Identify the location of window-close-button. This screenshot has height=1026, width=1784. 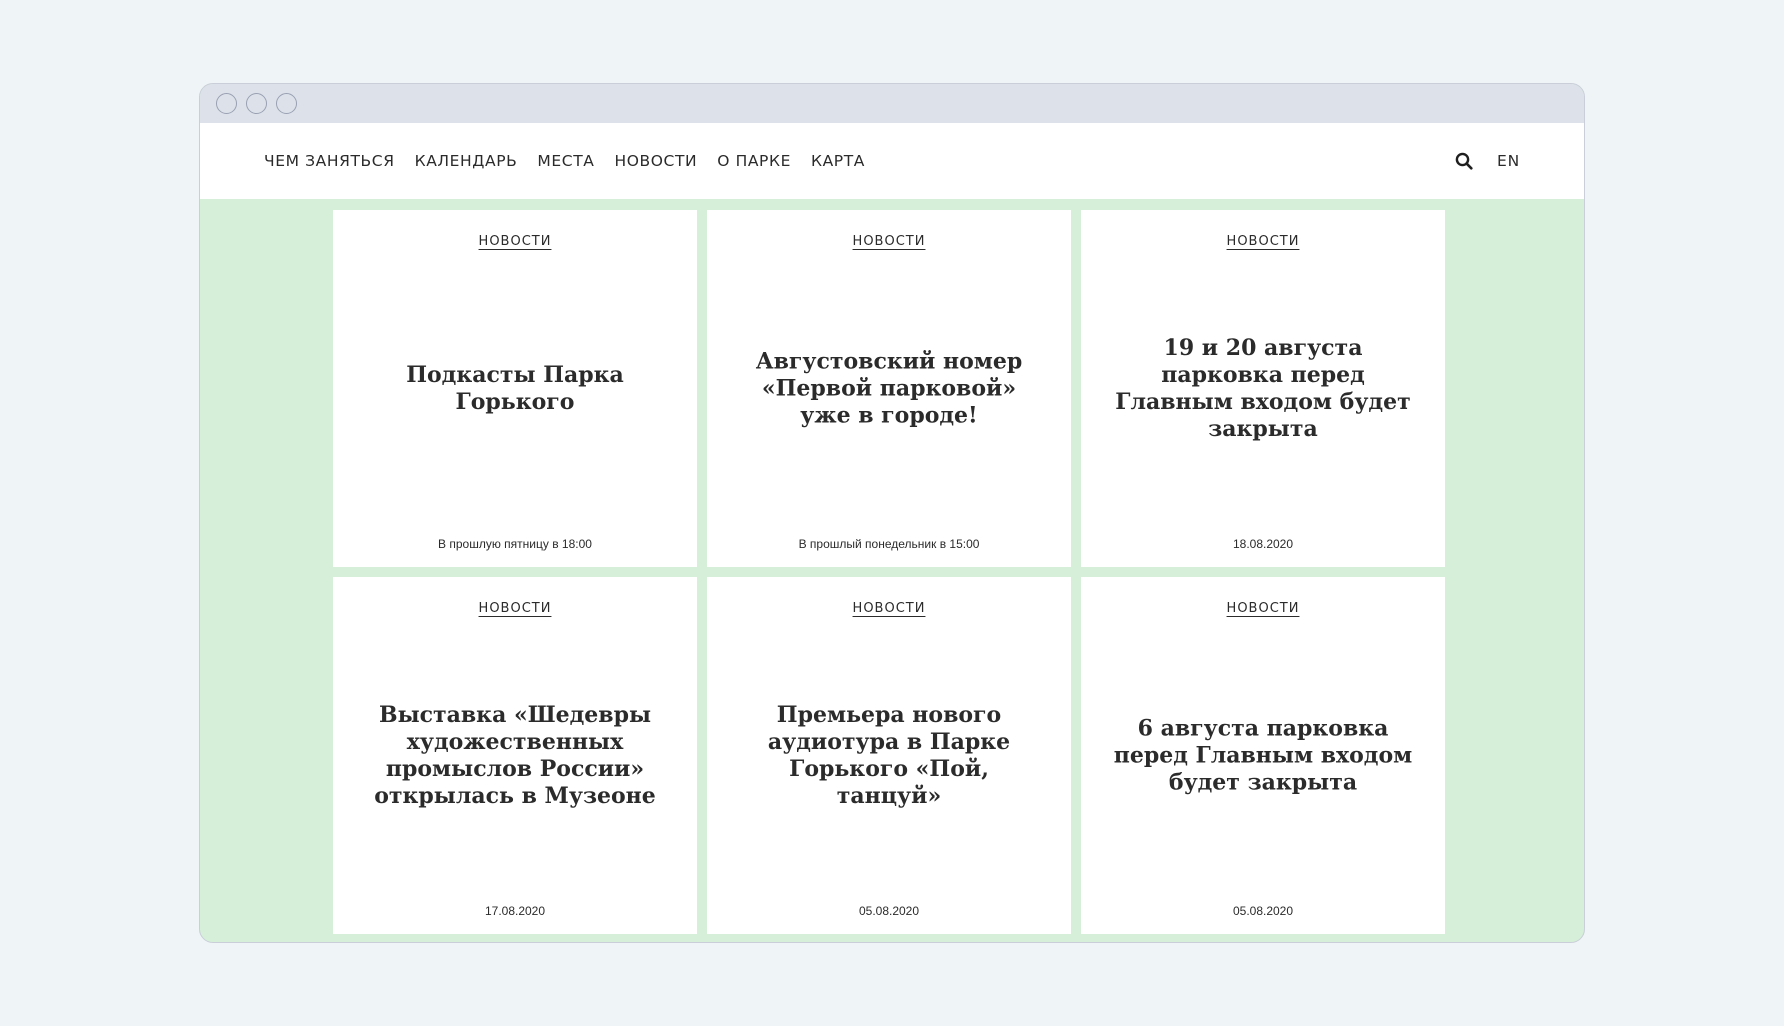
(226, 103).